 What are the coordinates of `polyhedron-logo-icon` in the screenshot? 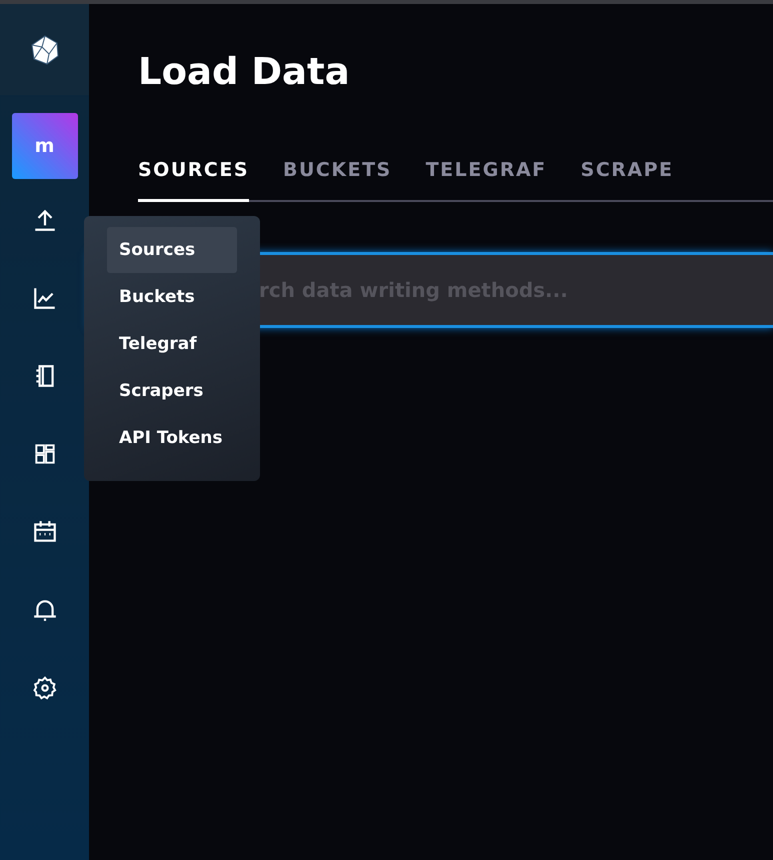 It's located at (44, 50).